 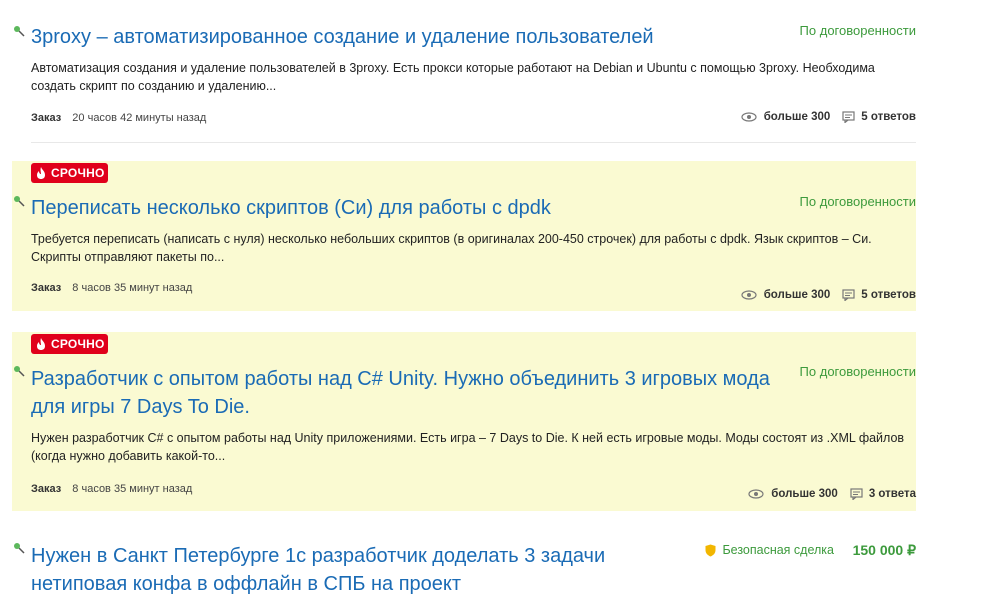 What do you see at coordinates (884, 550) in the screenshot?
I see `order-price: 150 000 ₽` at bounding box center [884, 550].